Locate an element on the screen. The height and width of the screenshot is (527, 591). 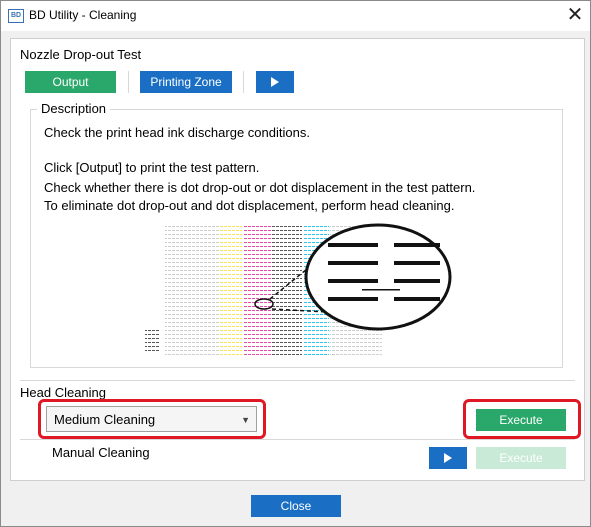
nozzle-play-button is located at coordinates (275, 82).